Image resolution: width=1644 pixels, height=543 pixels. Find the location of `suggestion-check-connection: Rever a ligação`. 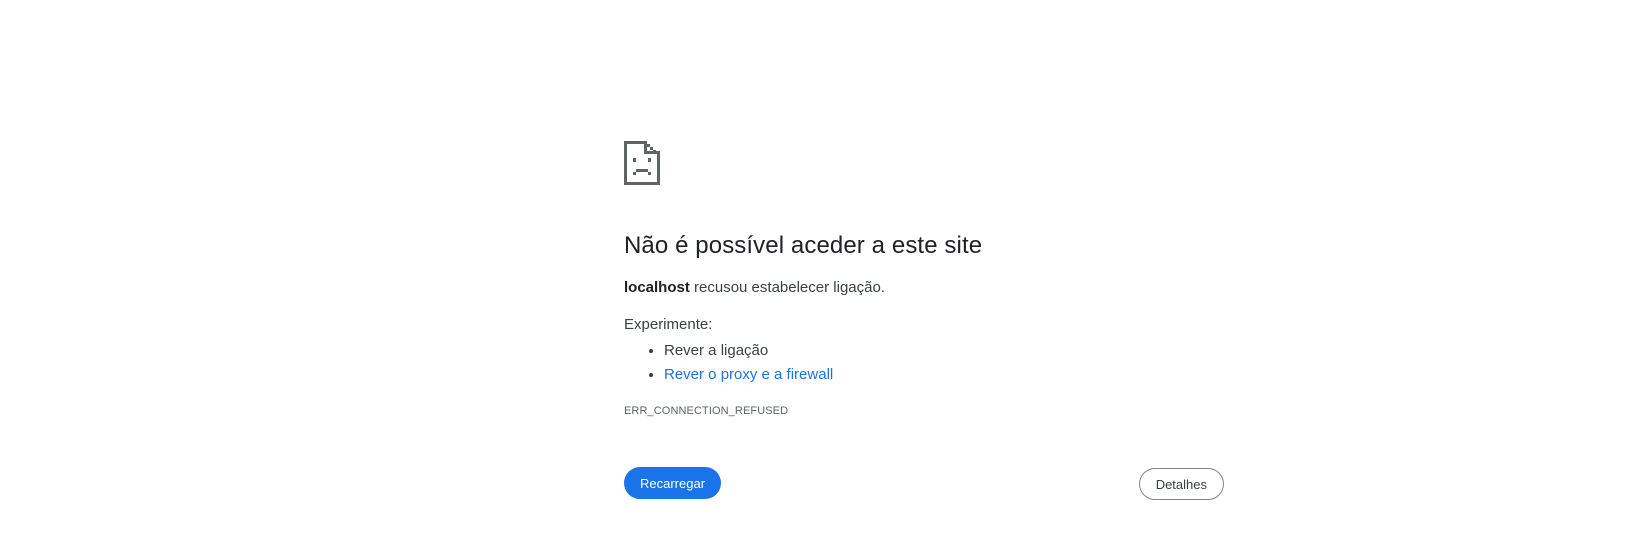

suggestion-check-connection: Rever a ligação is located at coordinates (716, 350).